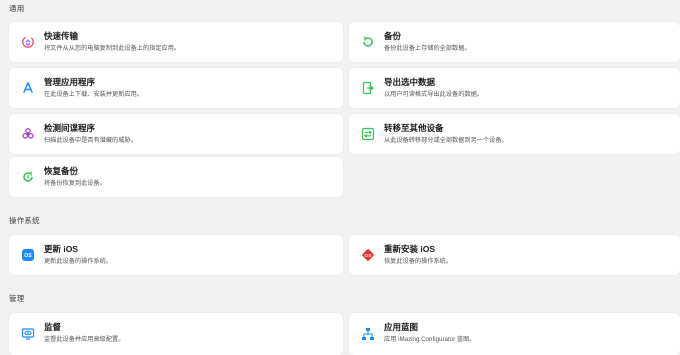  I want to click on spyware-check-card: 检测间谍程序 扫描此设备中是否有潜藏的威胁。, so click(176, 134).